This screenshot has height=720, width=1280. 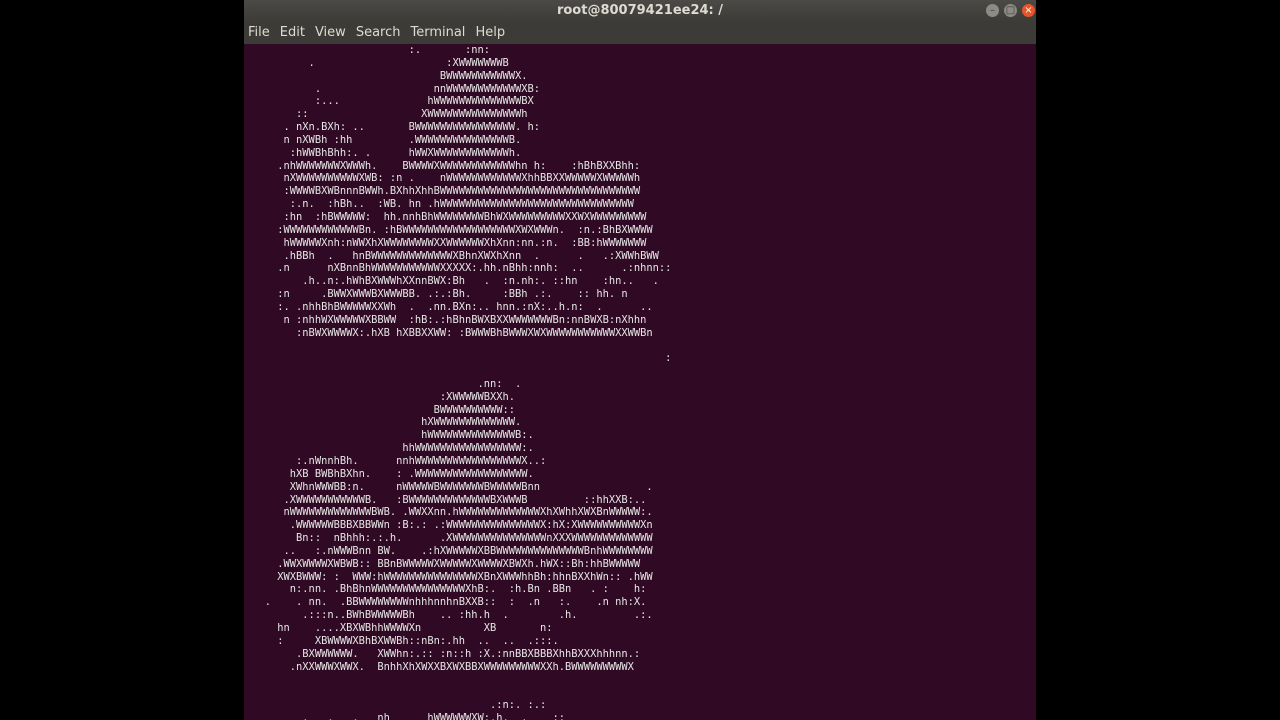 I want to click on maximize-icon: □, so click(x=1010, y=10).